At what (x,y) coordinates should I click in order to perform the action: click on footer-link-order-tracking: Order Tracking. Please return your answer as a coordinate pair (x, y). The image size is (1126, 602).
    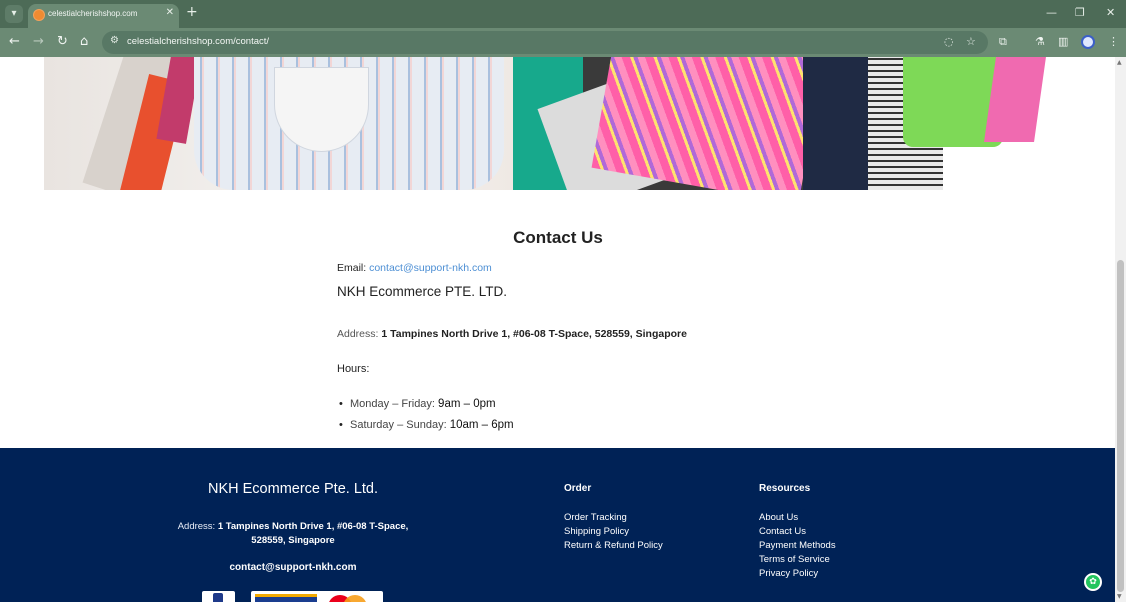
    Looking at the image, I should click on (613, 519).